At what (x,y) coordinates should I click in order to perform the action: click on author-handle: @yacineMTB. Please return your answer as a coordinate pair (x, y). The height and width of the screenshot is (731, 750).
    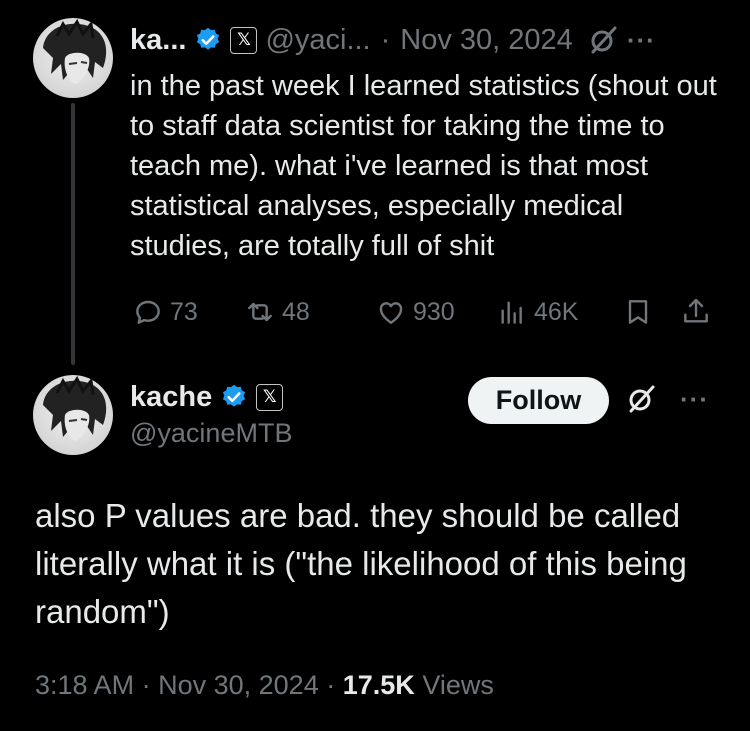
    Looking at the image, I should click on (211, 433).